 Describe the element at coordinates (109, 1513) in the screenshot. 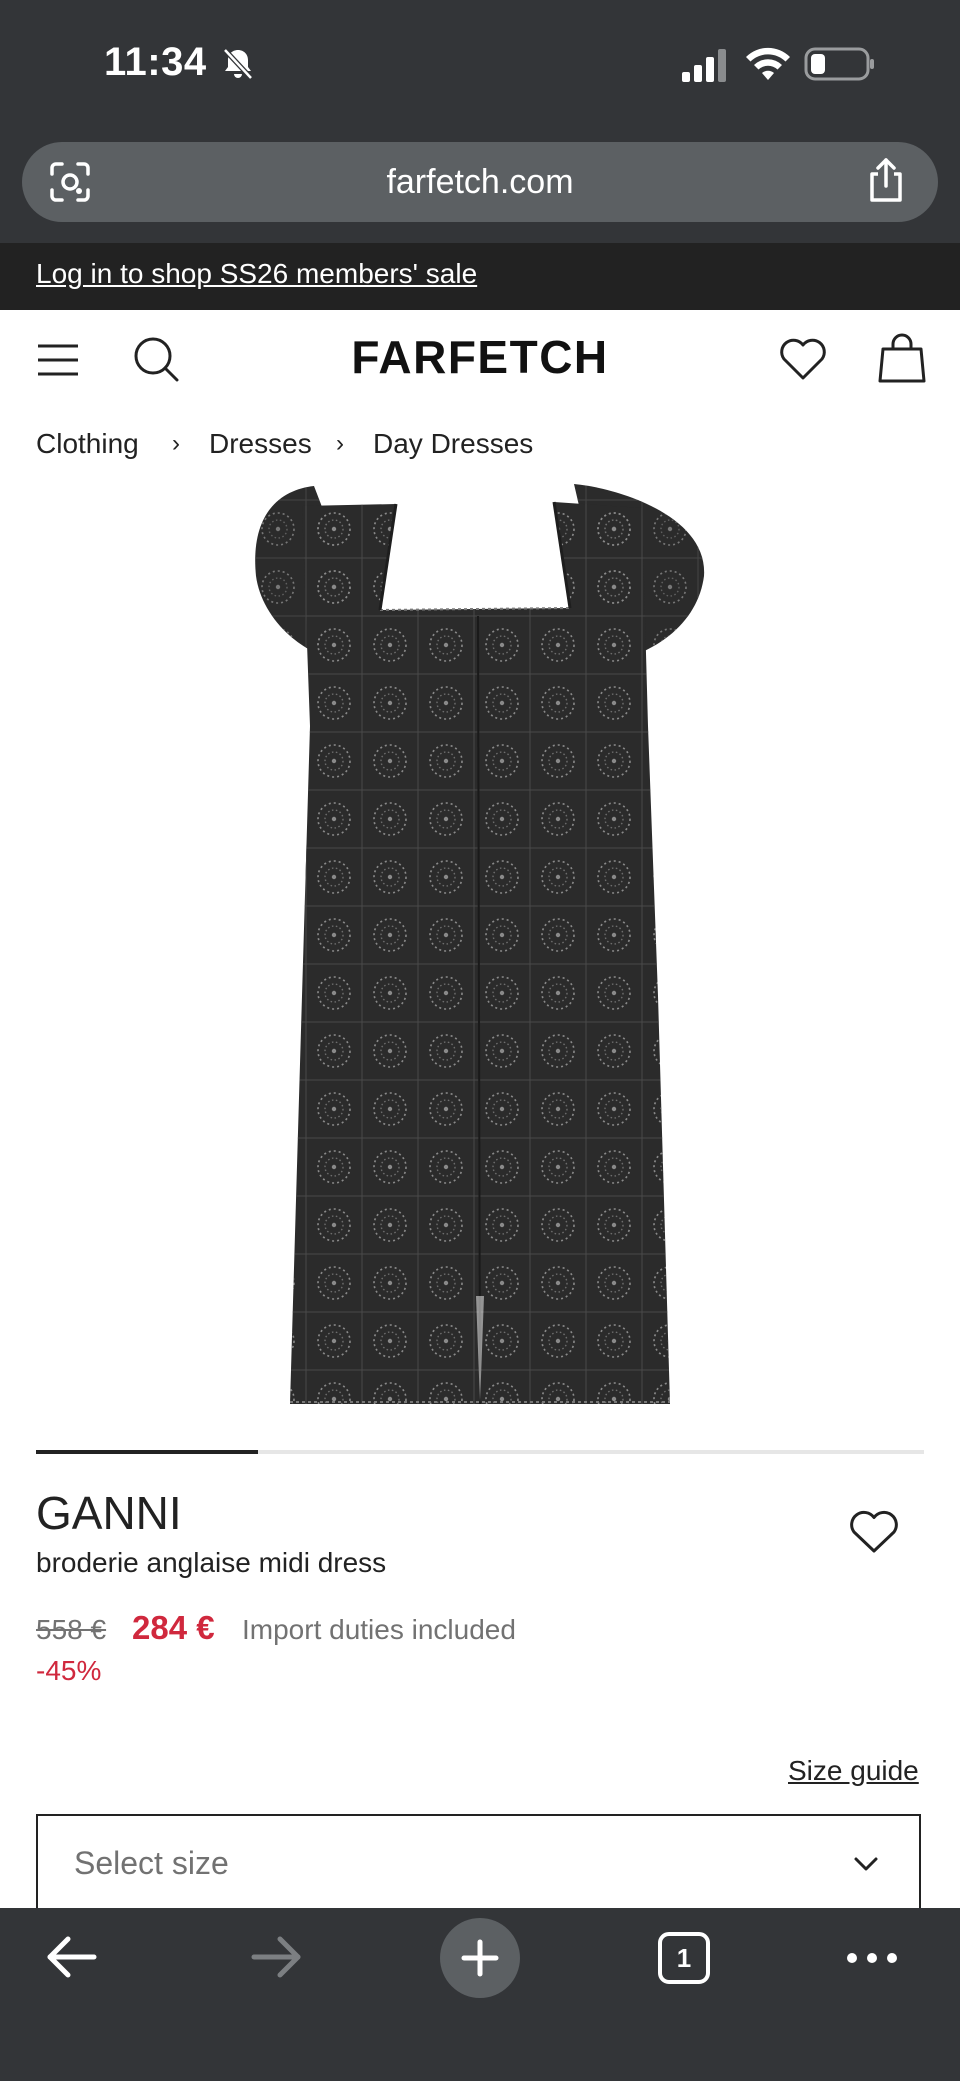

I see `product-brand: GANNI` at that location.